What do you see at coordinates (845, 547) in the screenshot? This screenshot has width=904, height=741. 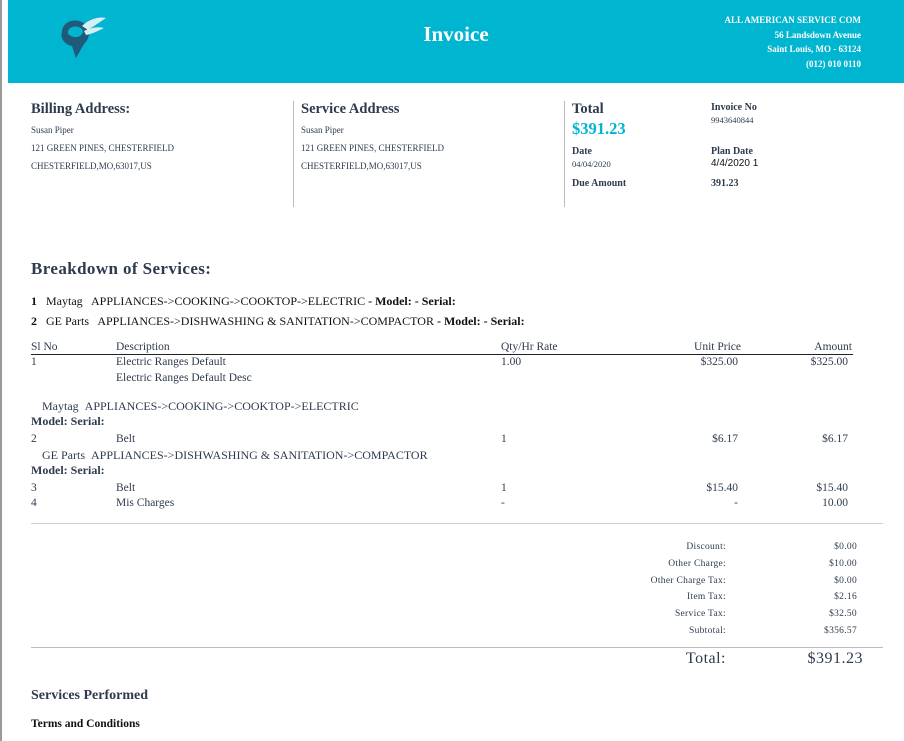 I see `discount-value: $0.00` at bounding box center [845, 547].